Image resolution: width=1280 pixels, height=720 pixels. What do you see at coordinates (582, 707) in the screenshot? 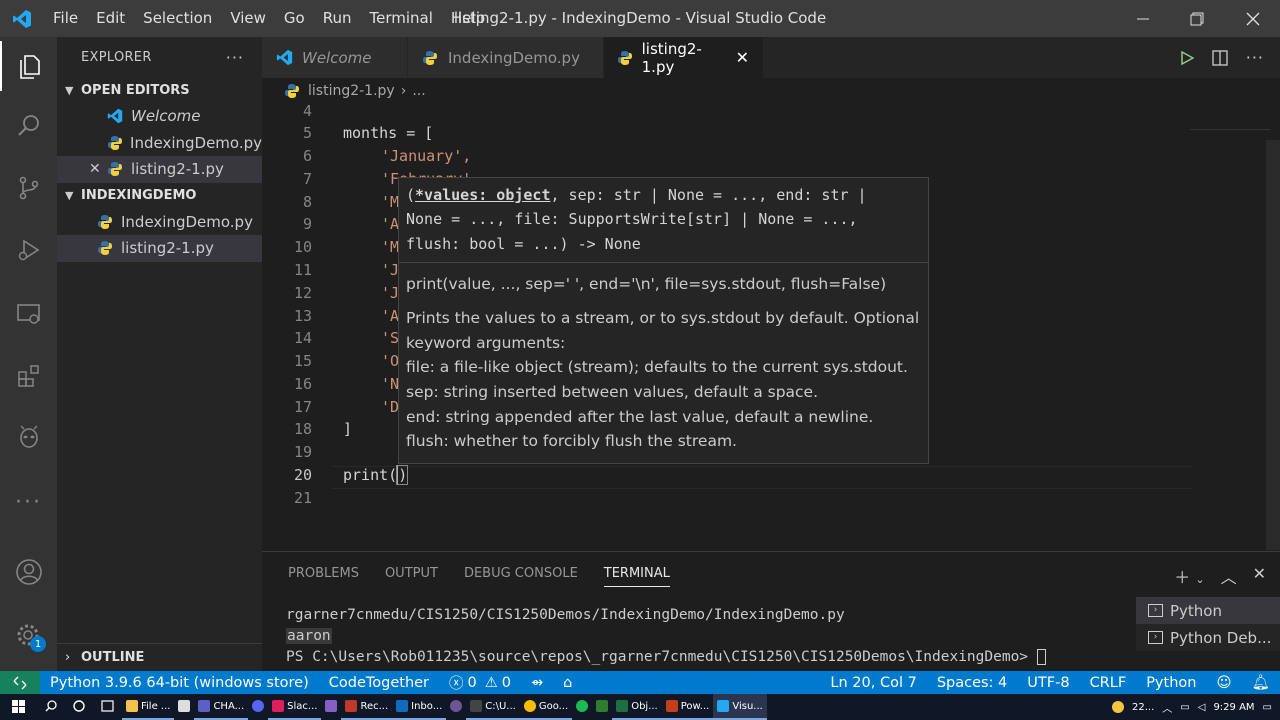
I see `taskbar-spotify-icon` at bounding box center [582, 707].